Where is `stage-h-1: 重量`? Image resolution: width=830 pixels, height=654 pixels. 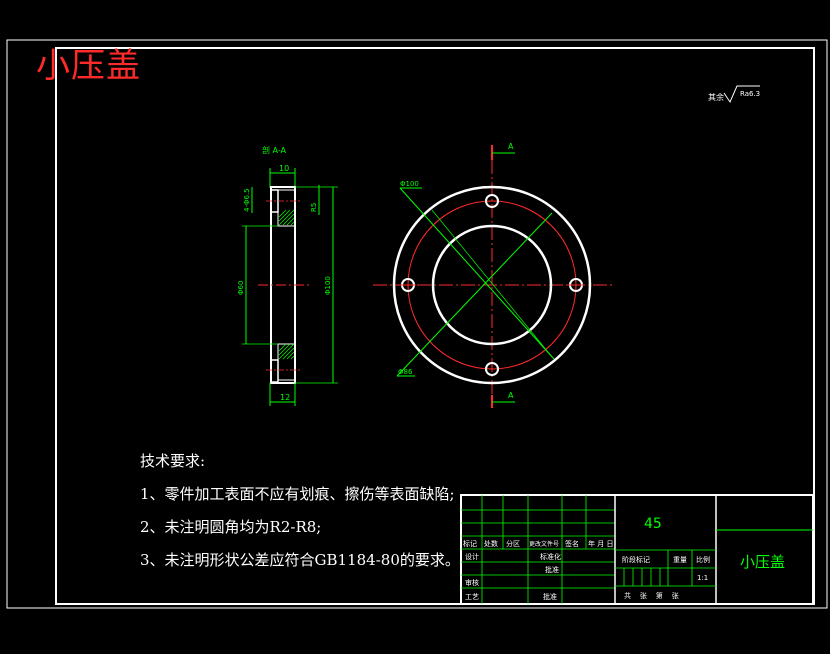
stage-h-1: 重量 is located at coordinates (680, 560).